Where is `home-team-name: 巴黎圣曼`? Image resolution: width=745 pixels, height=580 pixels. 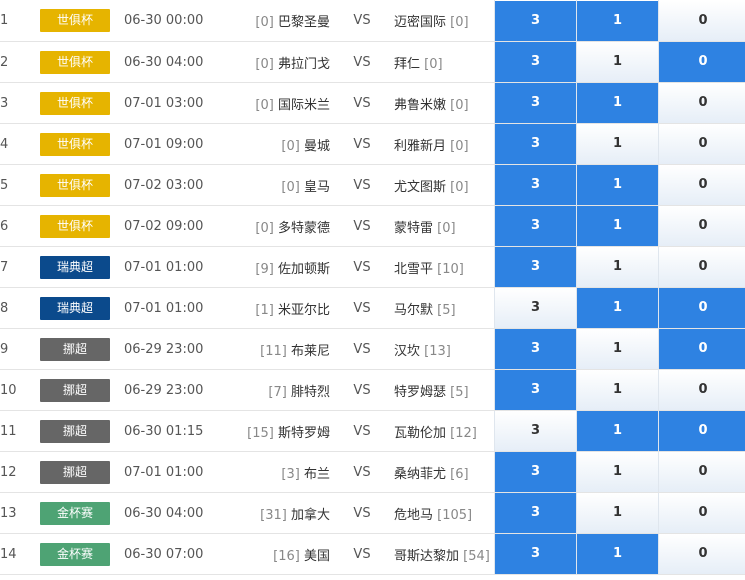 home-team-name: 巴黎圣曼 is located at coordinates (304, 22).